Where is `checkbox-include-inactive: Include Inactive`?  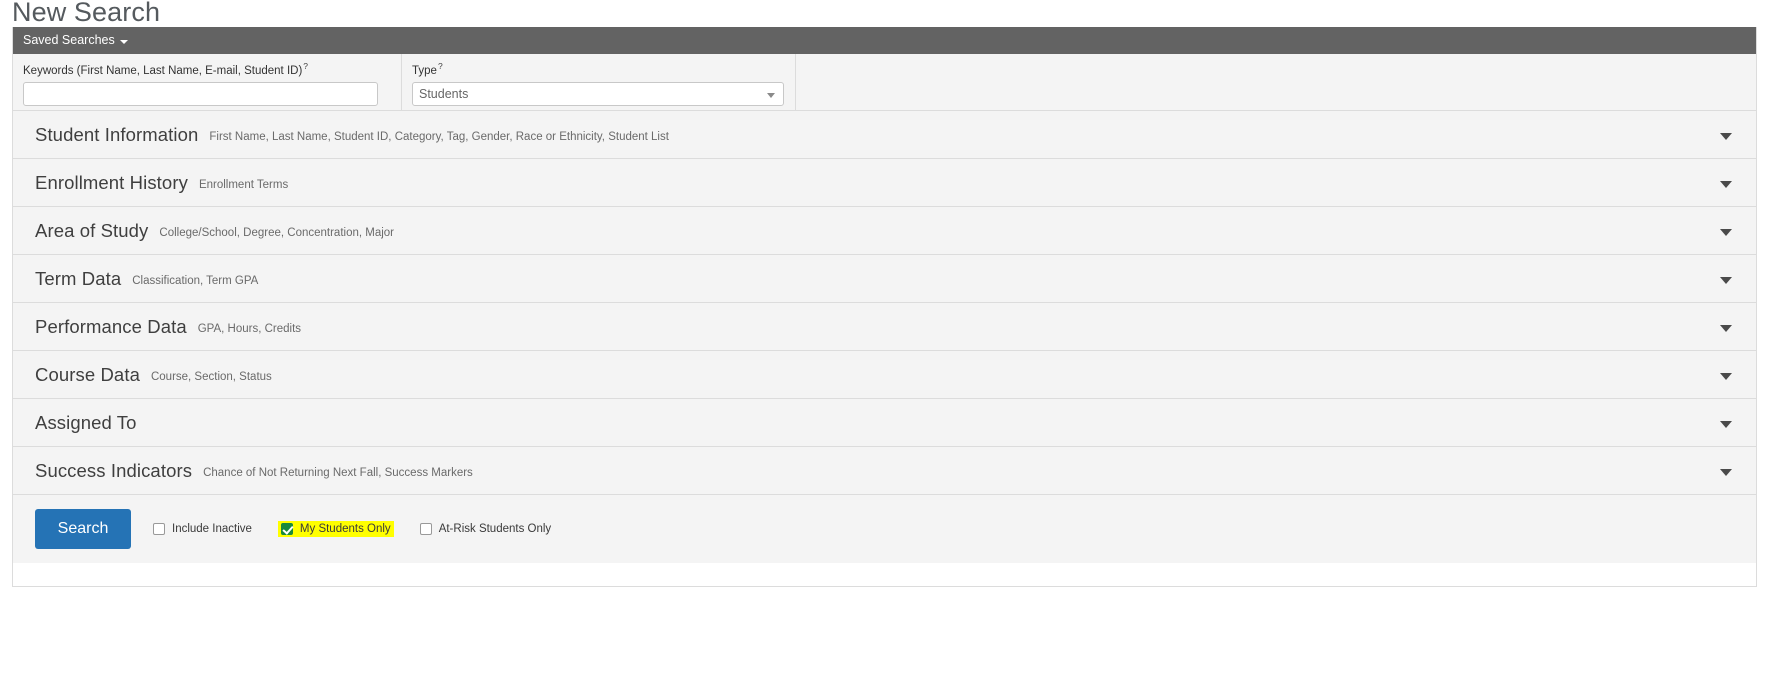
checkbox-include-inactive: Include Inactive is located at coordinates (202, 529).